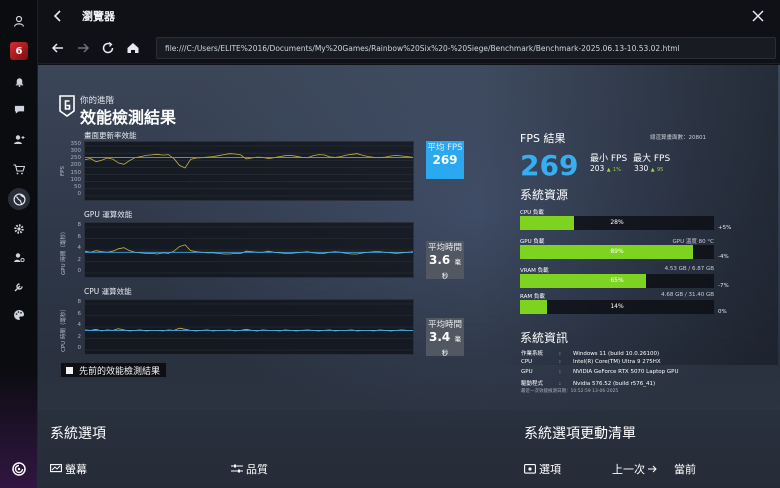 The width and height of the screenshot is (780, 488). Describe the element at coordinates (530, 469) in the screenshot. I see `options-screen-icon` at that location.